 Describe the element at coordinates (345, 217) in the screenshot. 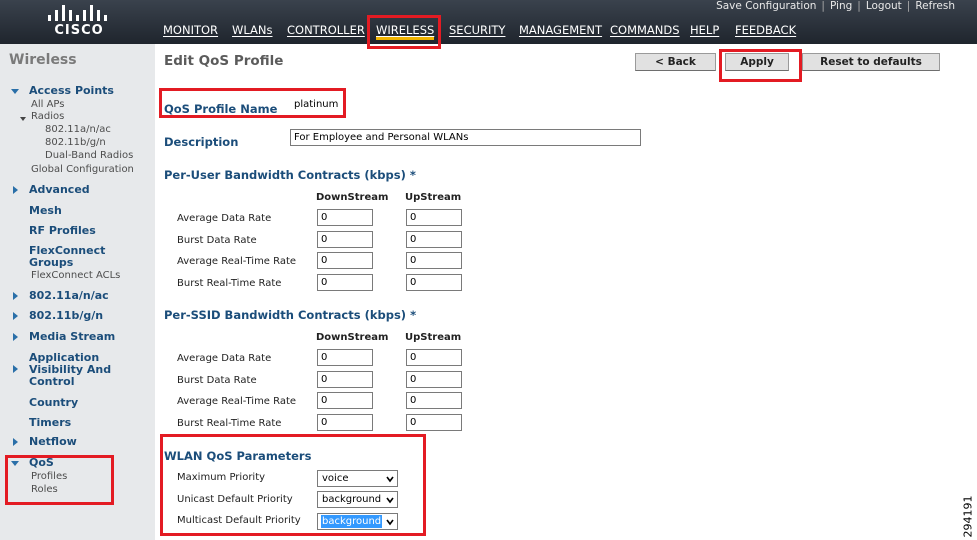

I see `per-user-avg-data-down-input: 0` at that location.